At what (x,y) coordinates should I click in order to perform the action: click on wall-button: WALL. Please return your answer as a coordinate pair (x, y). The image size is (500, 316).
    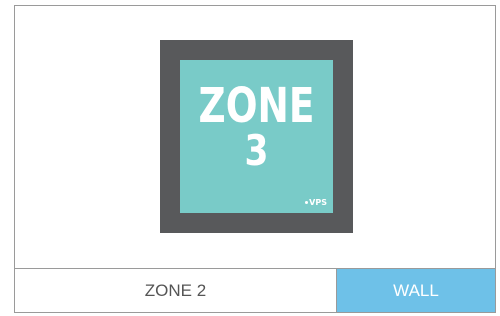
    Looking at the image, I should click on (416, 290).